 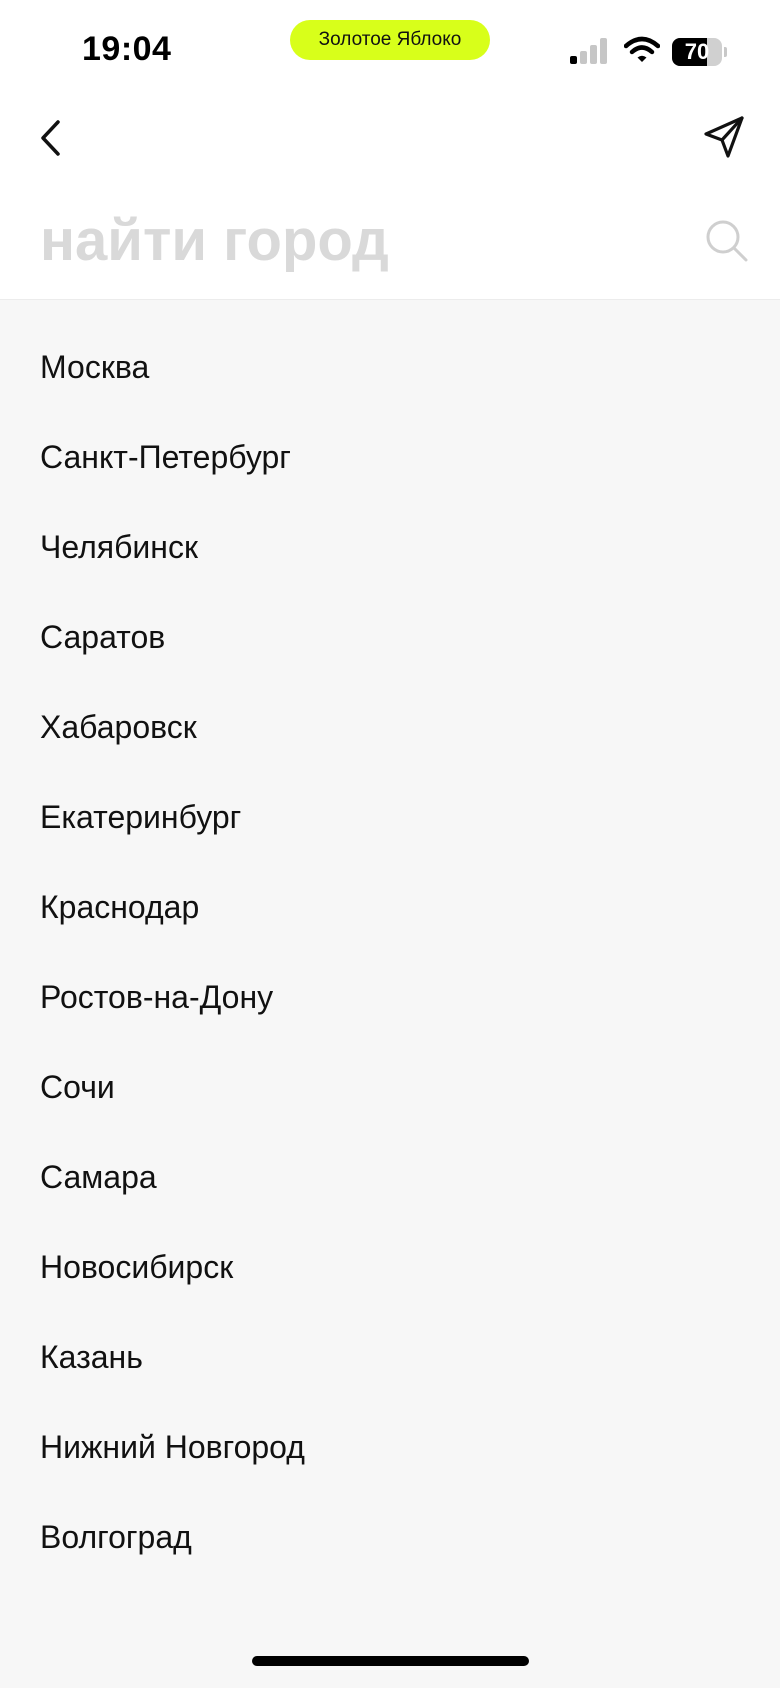 I want to click on detect-location-button, so click(x=724, y=138).